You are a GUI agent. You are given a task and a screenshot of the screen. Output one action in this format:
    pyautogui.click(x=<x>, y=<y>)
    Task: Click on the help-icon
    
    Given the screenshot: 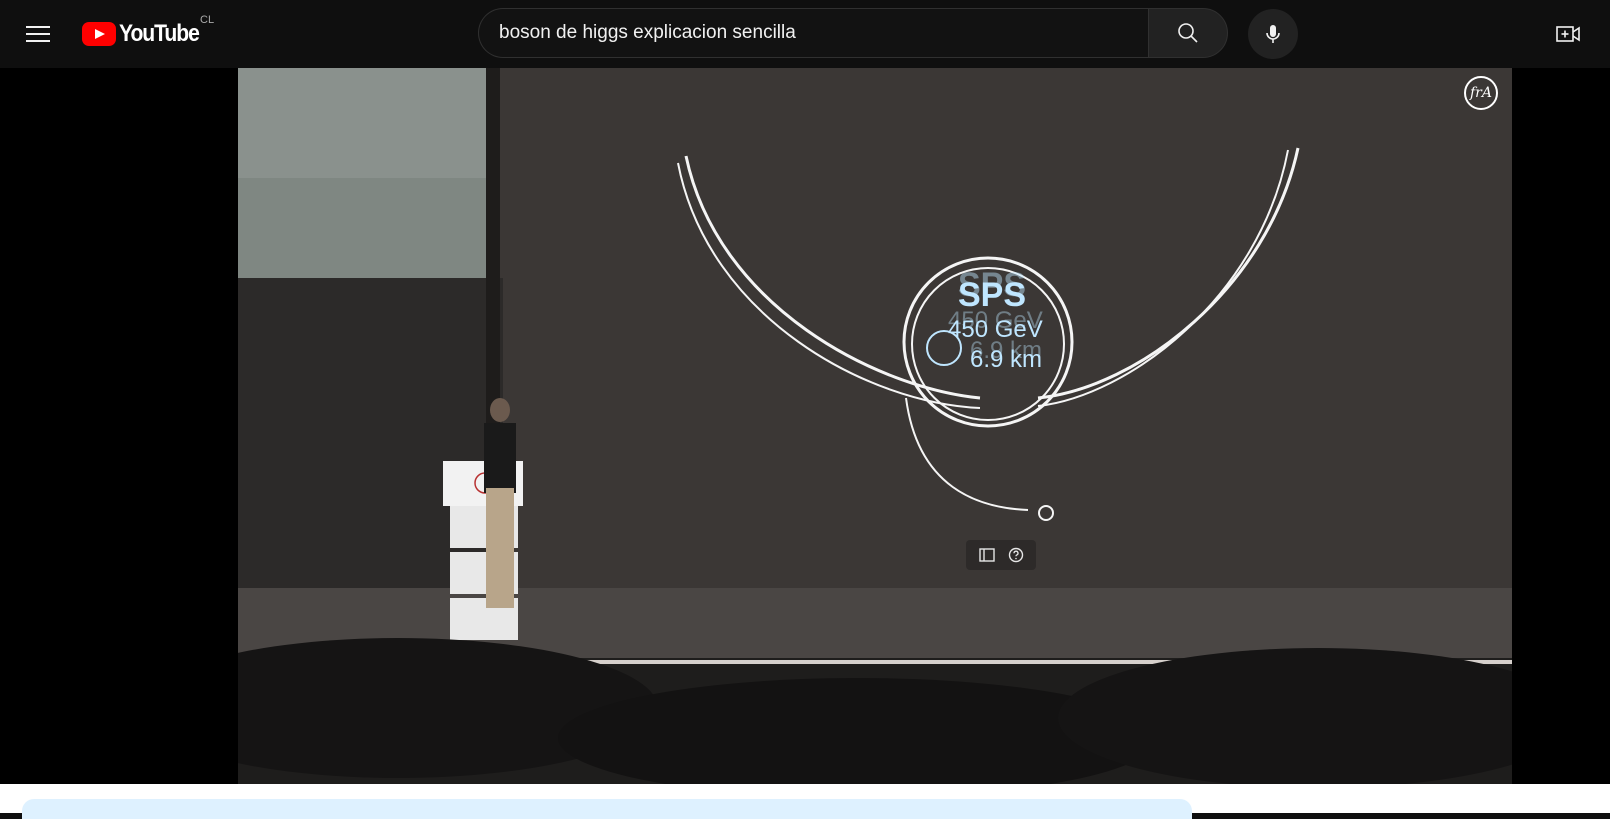 What is the action you would take?
    pyautogui.click(x=1015, y=555)
    